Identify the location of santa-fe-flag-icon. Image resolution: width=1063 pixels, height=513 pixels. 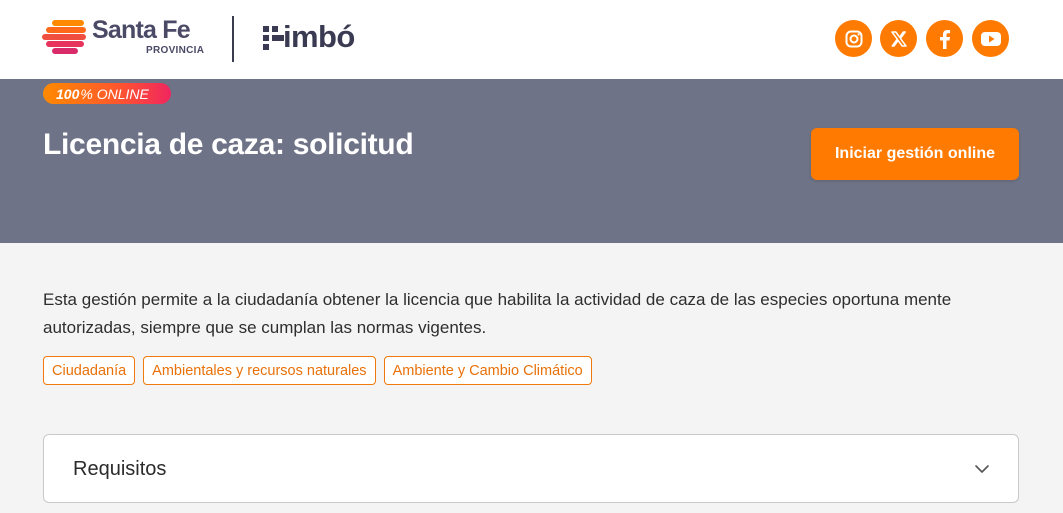
(65, 36).